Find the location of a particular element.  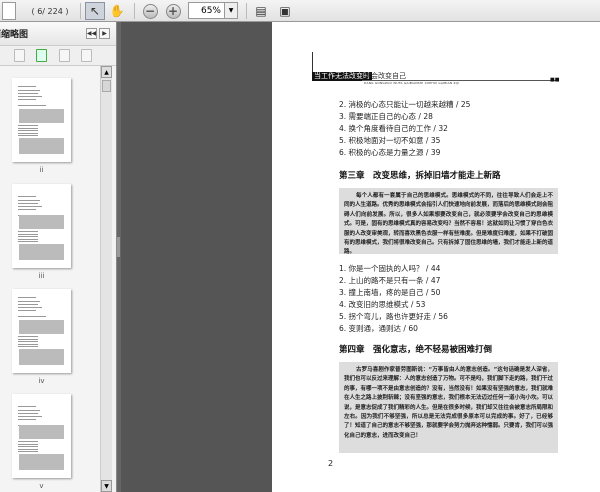

collapse-panel-button: ◀◀ is located at coordinates (91, 33).